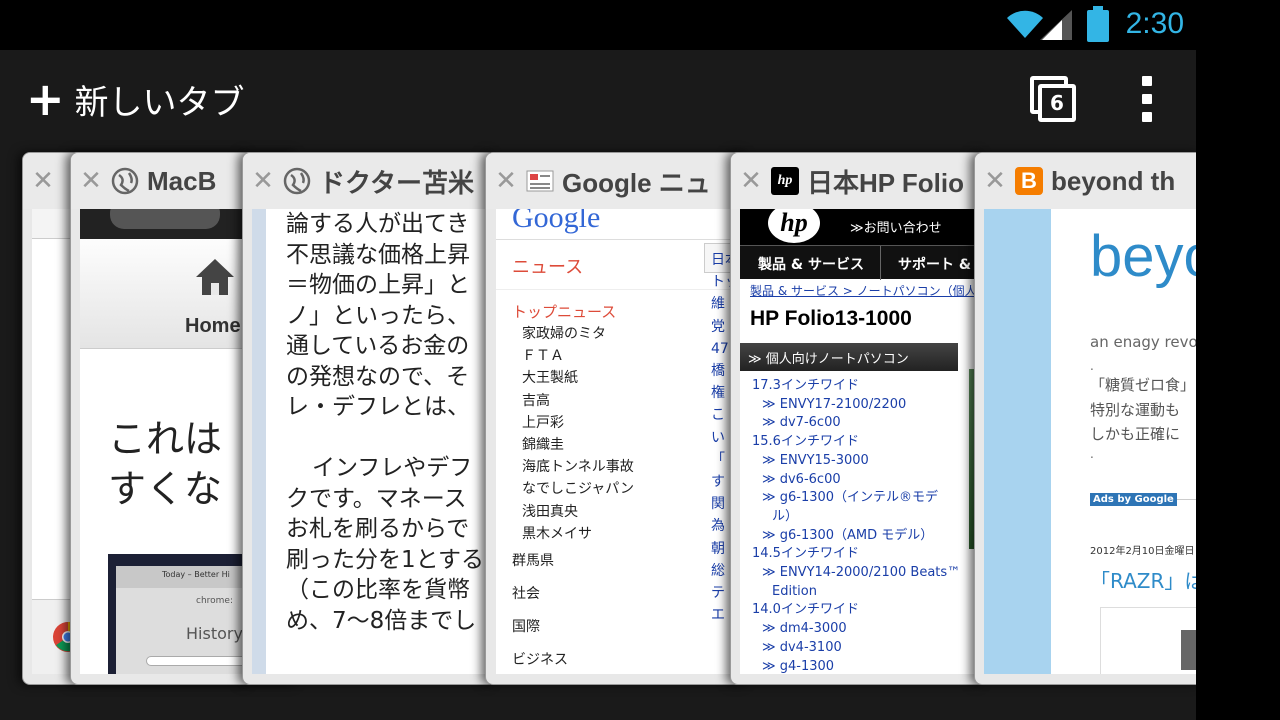  What do you see at coordinates (856, 629) in the screenshot?
I see `product-link: ≫ dm4-3000` at bounding box center [856, 629].